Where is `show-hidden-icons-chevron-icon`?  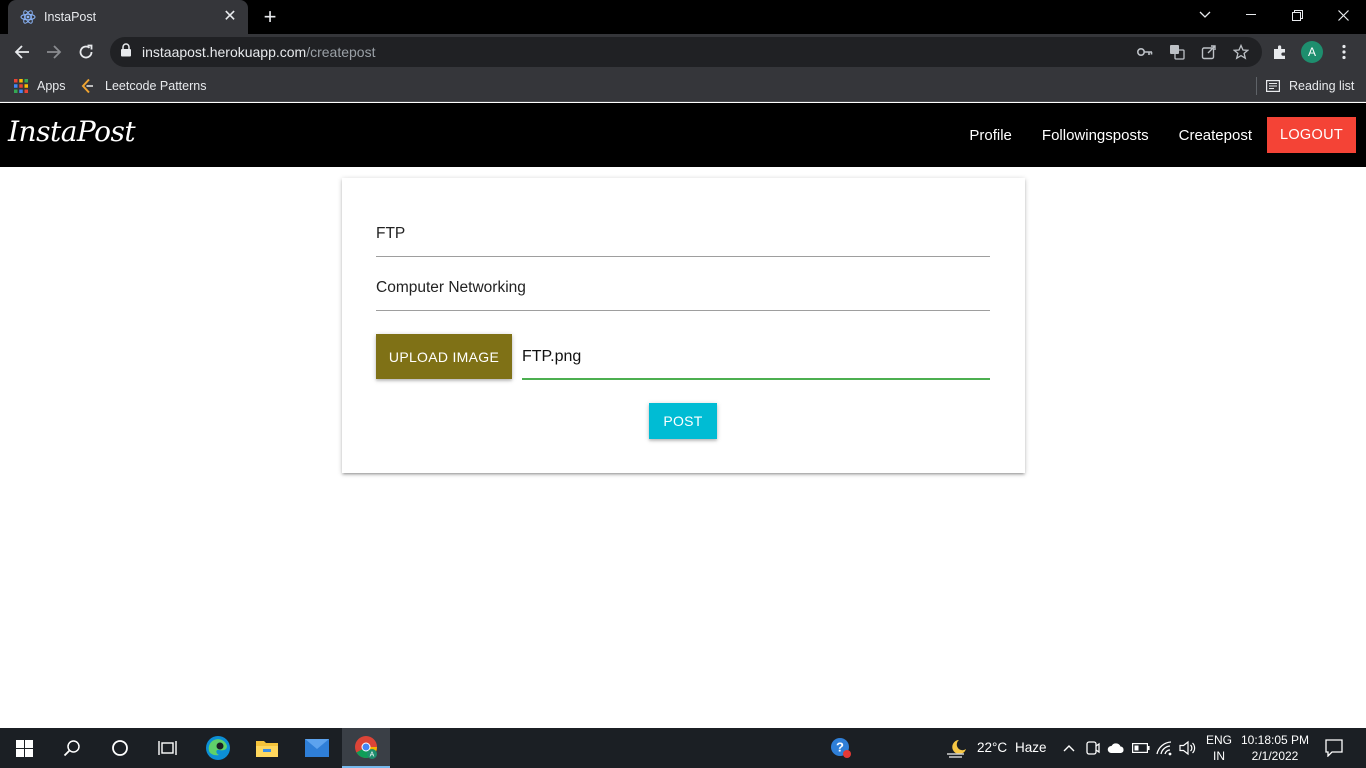 show-hidden-icons-chevron-icon is located at coordinates (1069, 748).